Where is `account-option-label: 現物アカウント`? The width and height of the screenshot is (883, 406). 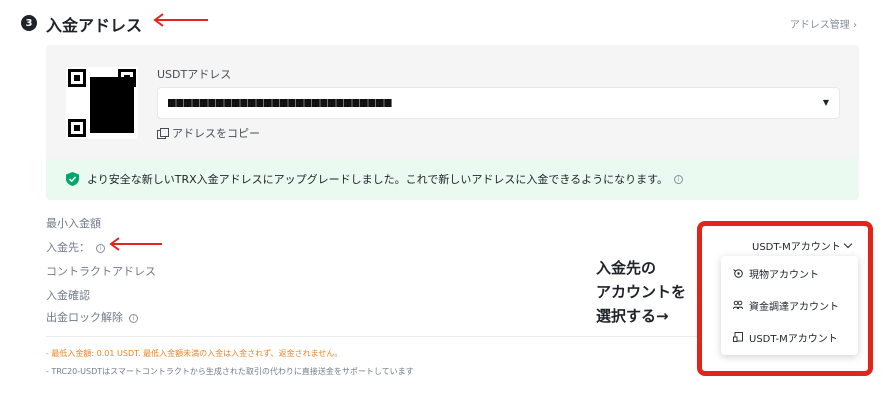 account-option-label: 現物アカウント is located at coordinates (784, 275).